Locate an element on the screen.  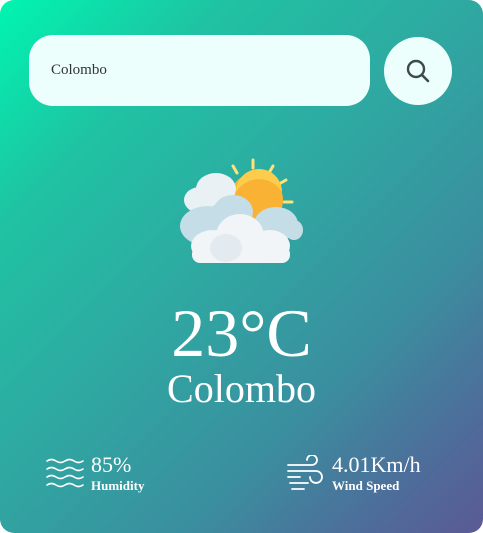
wind-speed-label: Wind Speed is located at coordinates (366, 485).